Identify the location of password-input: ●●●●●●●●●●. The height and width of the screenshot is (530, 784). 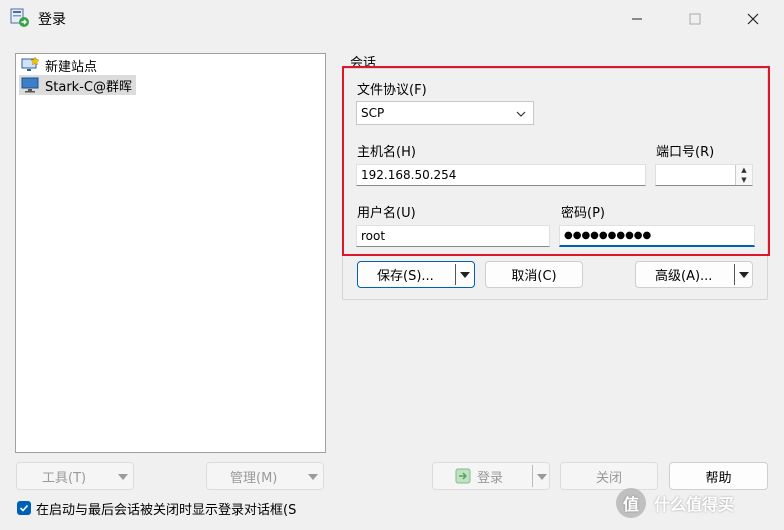
(657, 236).